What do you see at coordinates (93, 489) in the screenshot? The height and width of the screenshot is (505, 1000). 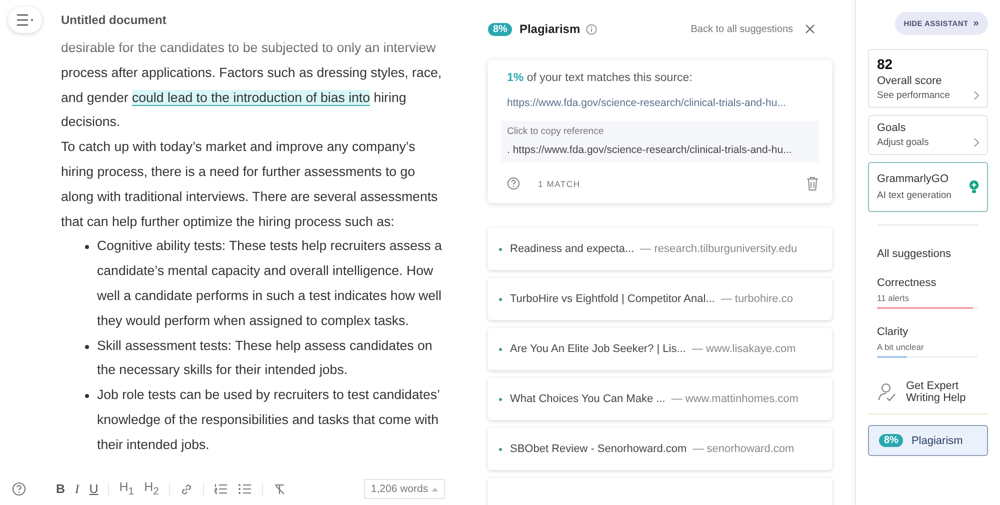 I see `underline-button: U` at bounding box center [93, 489].